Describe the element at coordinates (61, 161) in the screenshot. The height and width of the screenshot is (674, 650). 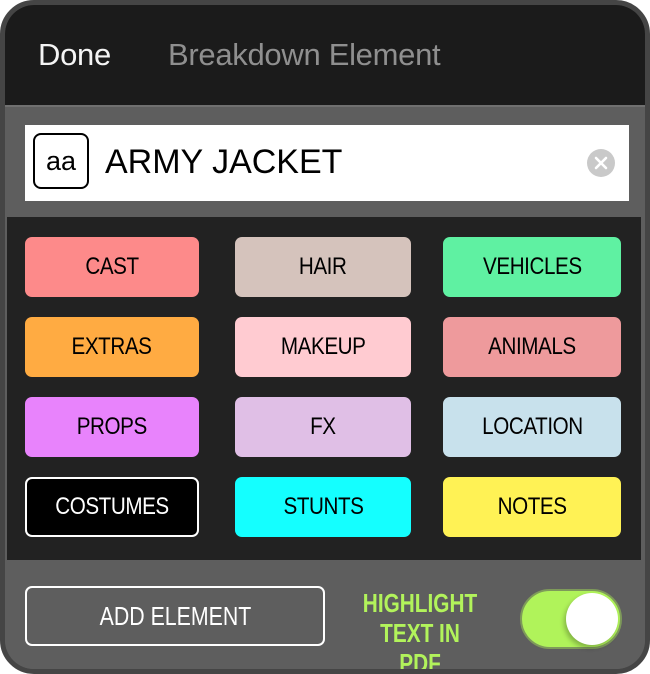
I see `case-toggle-button: aa` at that location.